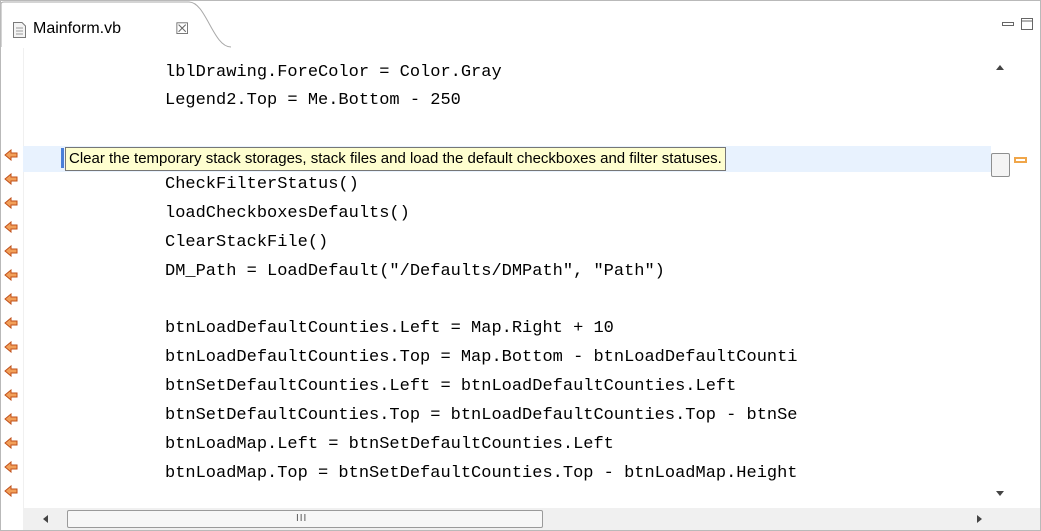 The width and height of the screenshot is (1041, 531). Describe the element at coordinates (1027, 24) in the screenshot. I see `maximize-icon` at that location.